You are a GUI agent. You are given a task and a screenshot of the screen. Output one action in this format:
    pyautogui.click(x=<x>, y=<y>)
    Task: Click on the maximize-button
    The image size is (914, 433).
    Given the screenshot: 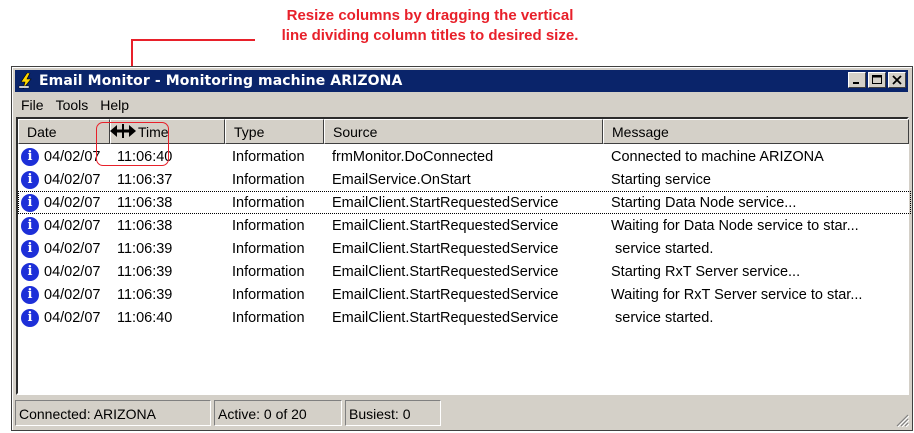 What is the action you would take?
    pyautogui.click(x=877, y=80)
    